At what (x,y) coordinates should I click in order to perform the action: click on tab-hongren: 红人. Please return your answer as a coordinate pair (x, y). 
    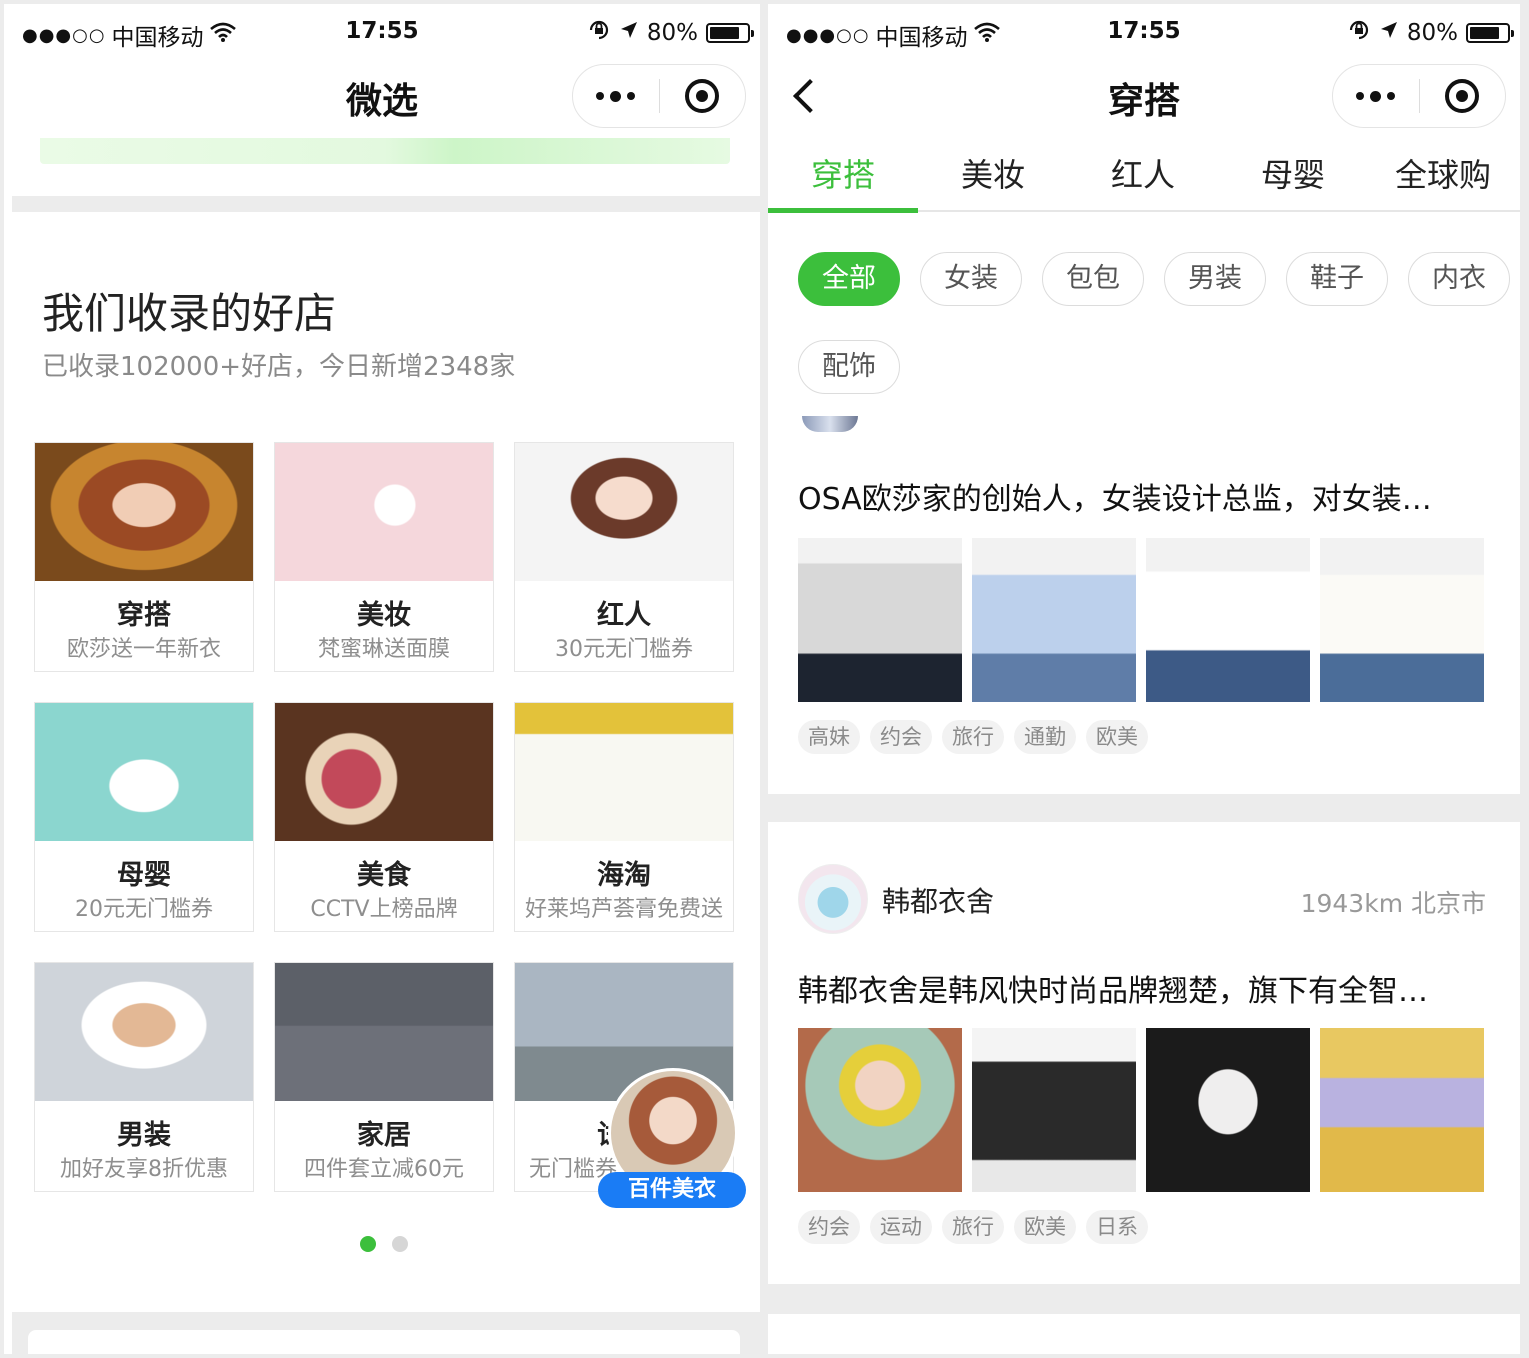
    Looking at the image, I should click on (1143, 176).